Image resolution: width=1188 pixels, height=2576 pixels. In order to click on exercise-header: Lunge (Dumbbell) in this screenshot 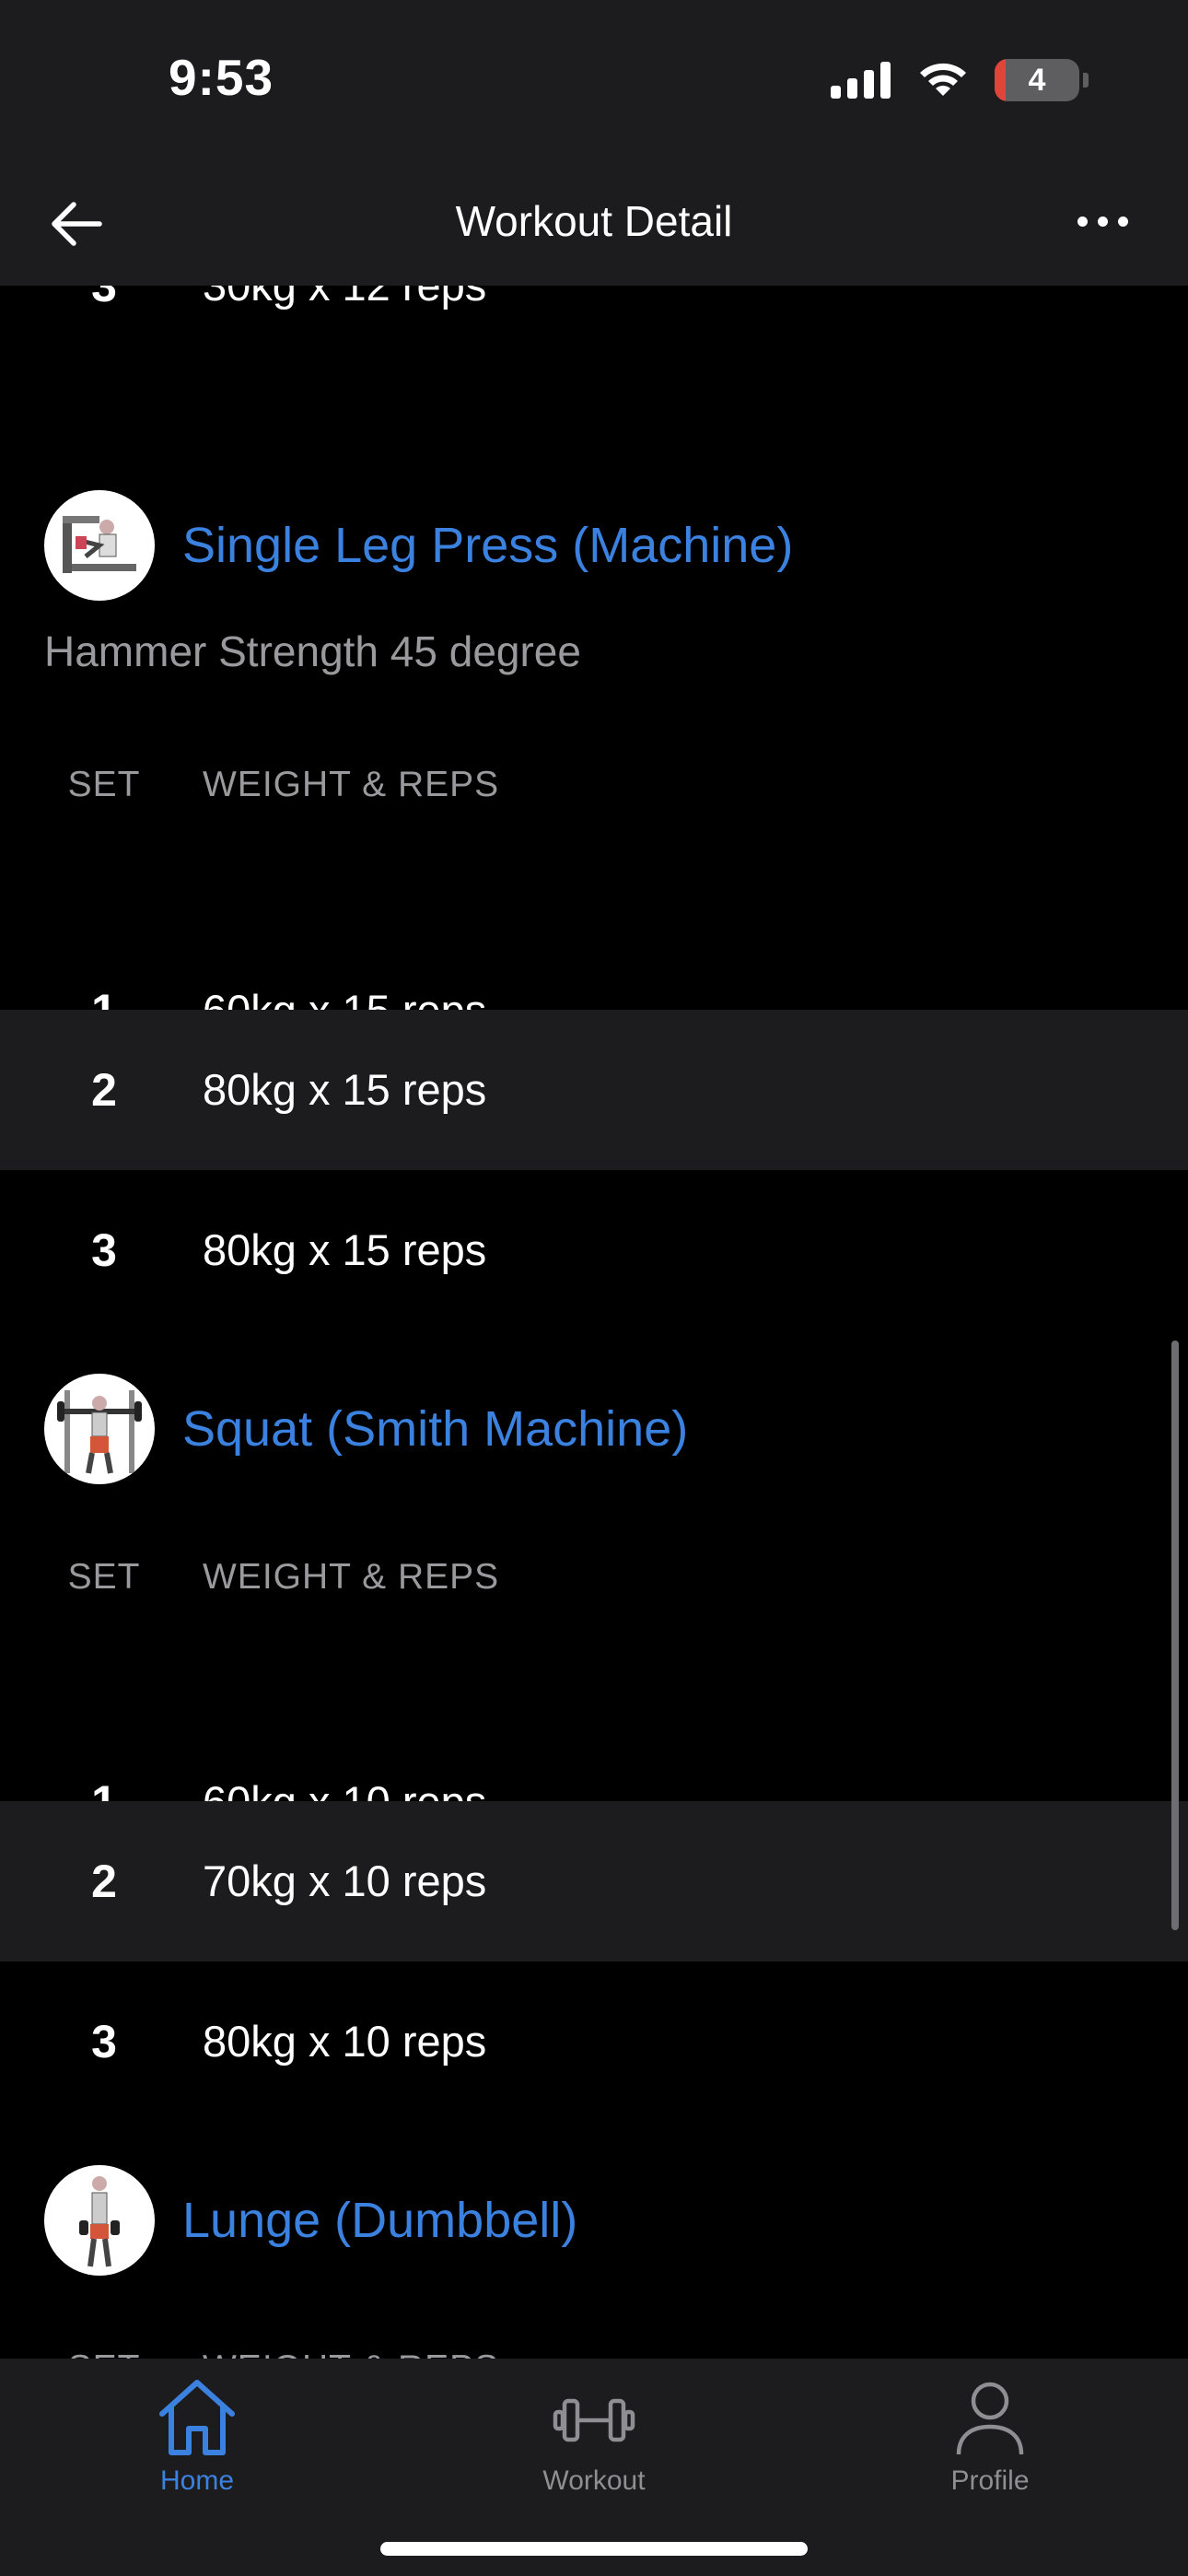, I will do `click(311, 2220)`.